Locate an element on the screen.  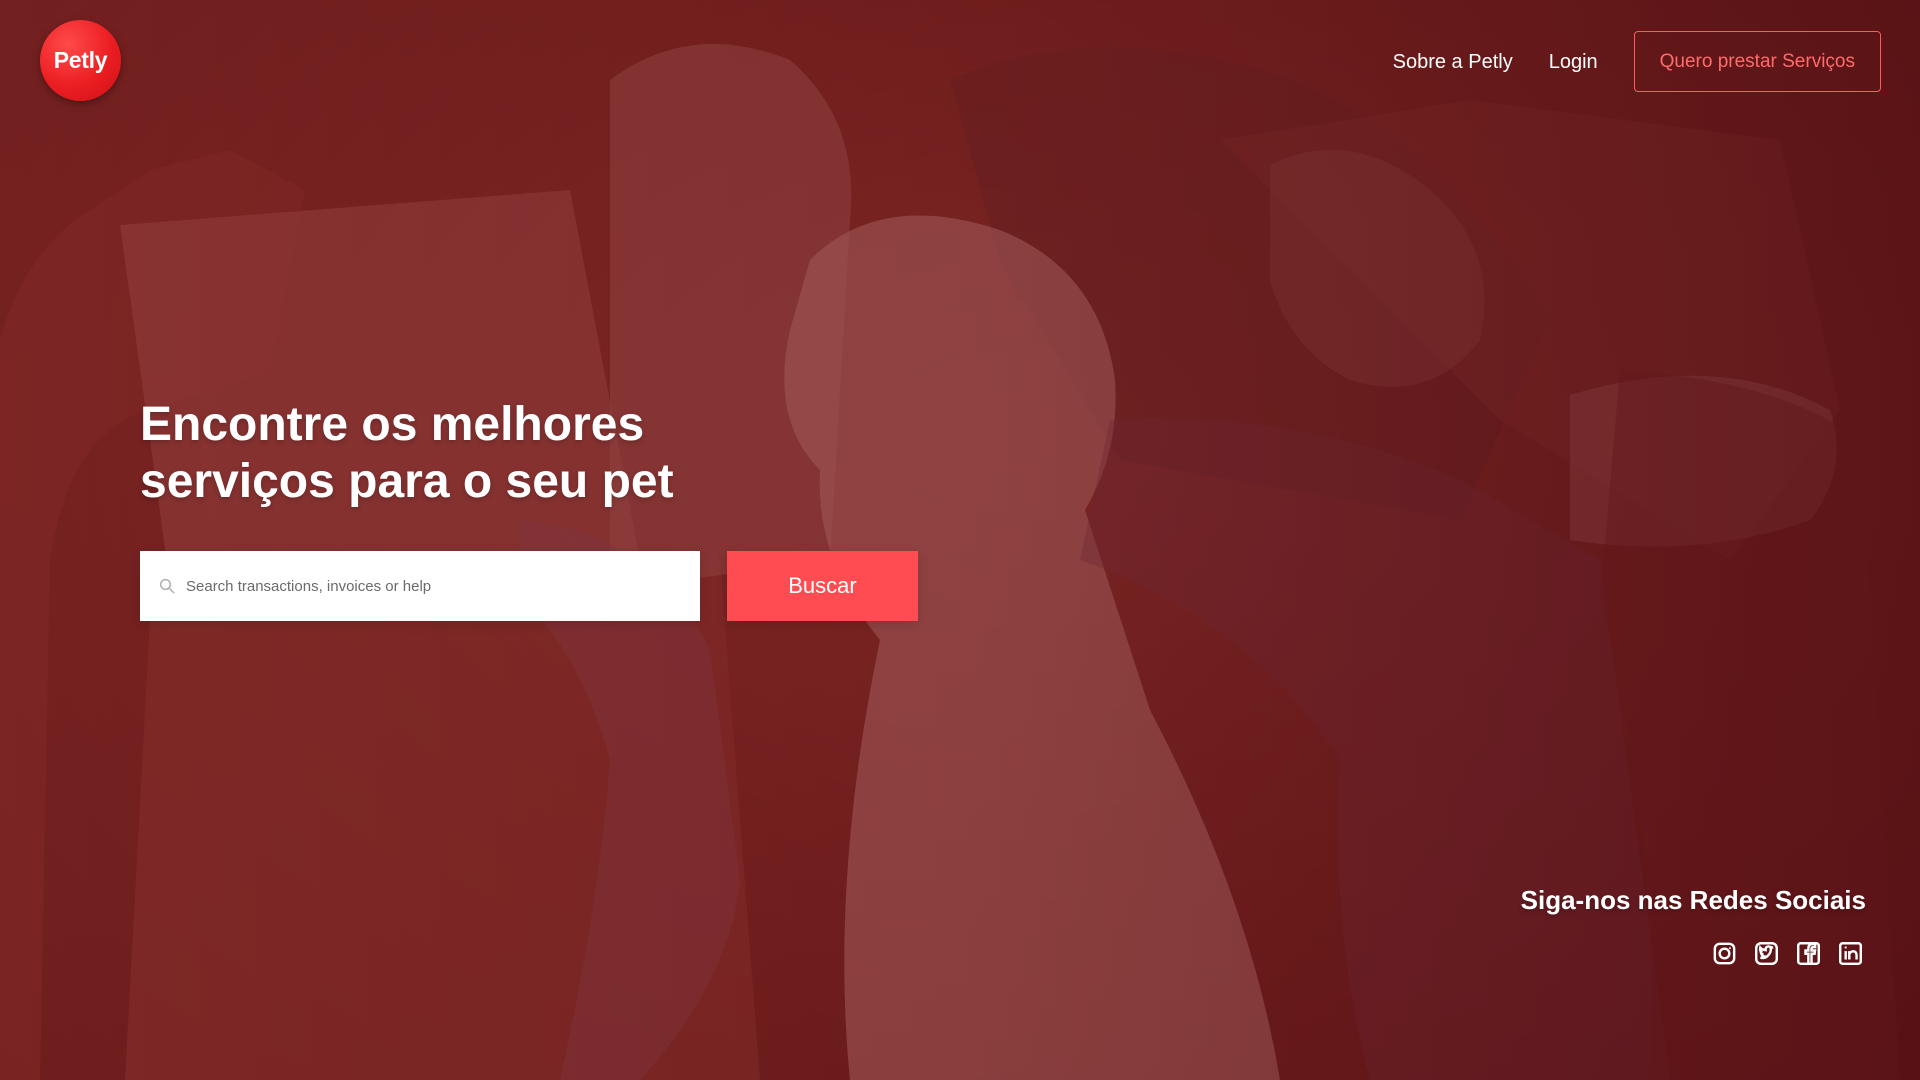
social-section: Siga-nos nas Redes Sociais is located at coordinates (1693, 926).